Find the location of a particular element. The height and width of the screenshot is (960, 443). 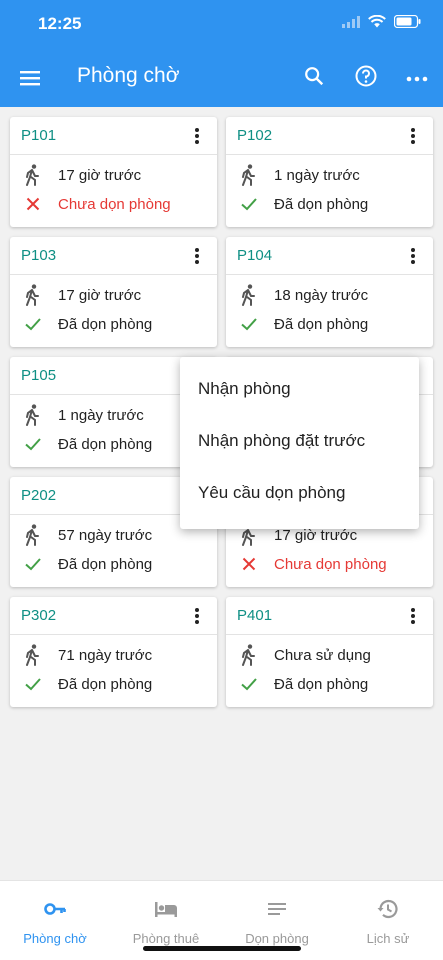

page-title: Phòng chờ is located at coordinates (128, 75).